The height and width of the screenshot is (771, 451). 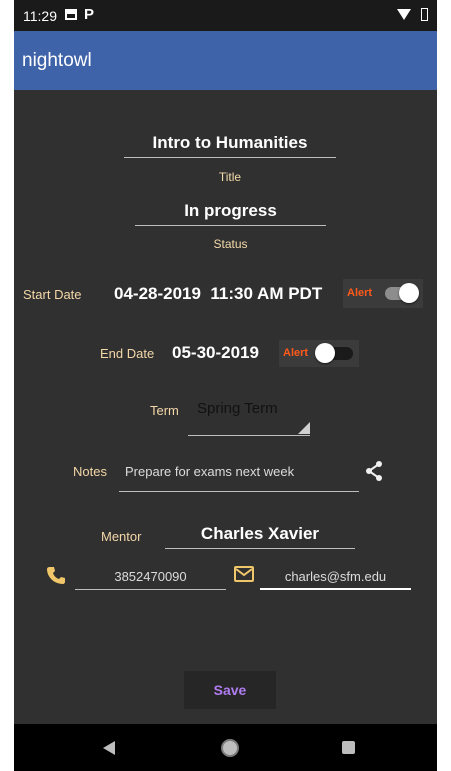 What do you see at coordinates (260, 548) in the screenshot?
I see `mentor-underline` at bounding box center [260, 548].